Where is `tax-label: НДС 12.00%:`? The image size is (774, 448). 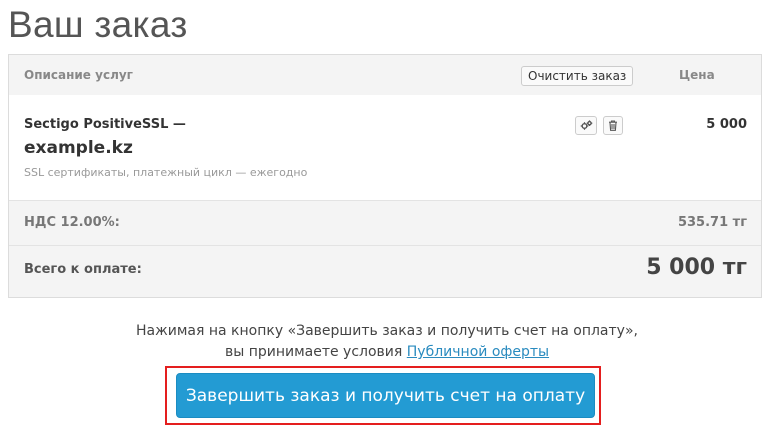 tax-label: НДС 12.00%: is located at coordinates (72, 222).